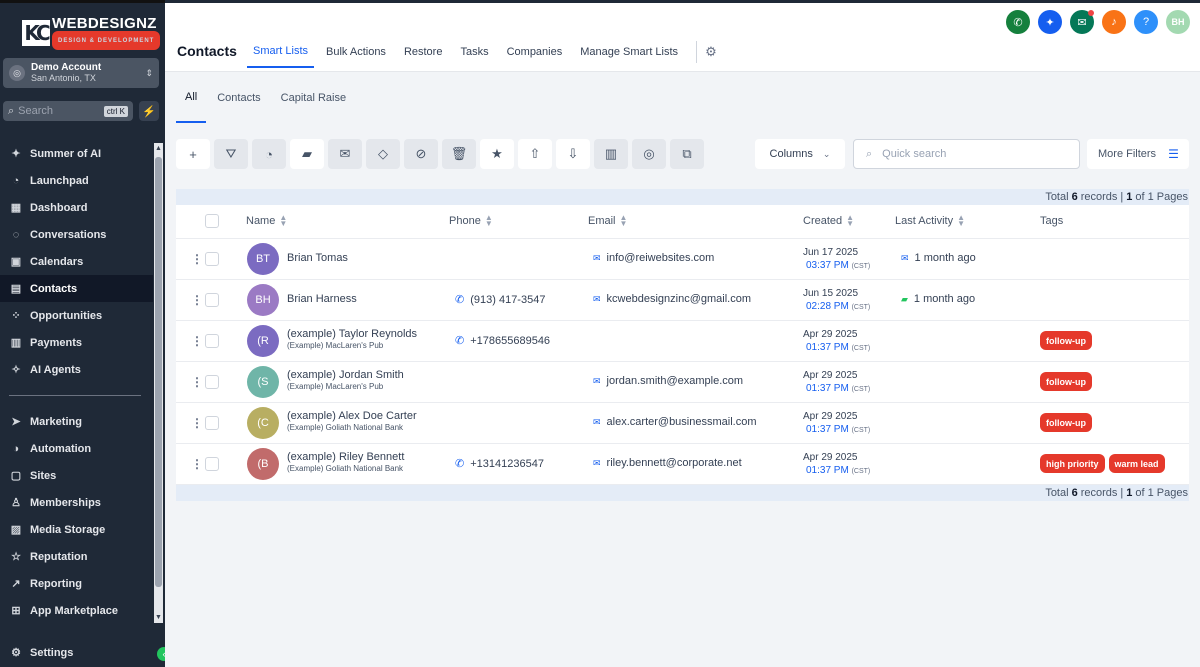 This screenshot has height=667, width=1200. Describe the element at coordinates (231, 154) in the screenshot. I see `filter-button: ⛛` at that location.